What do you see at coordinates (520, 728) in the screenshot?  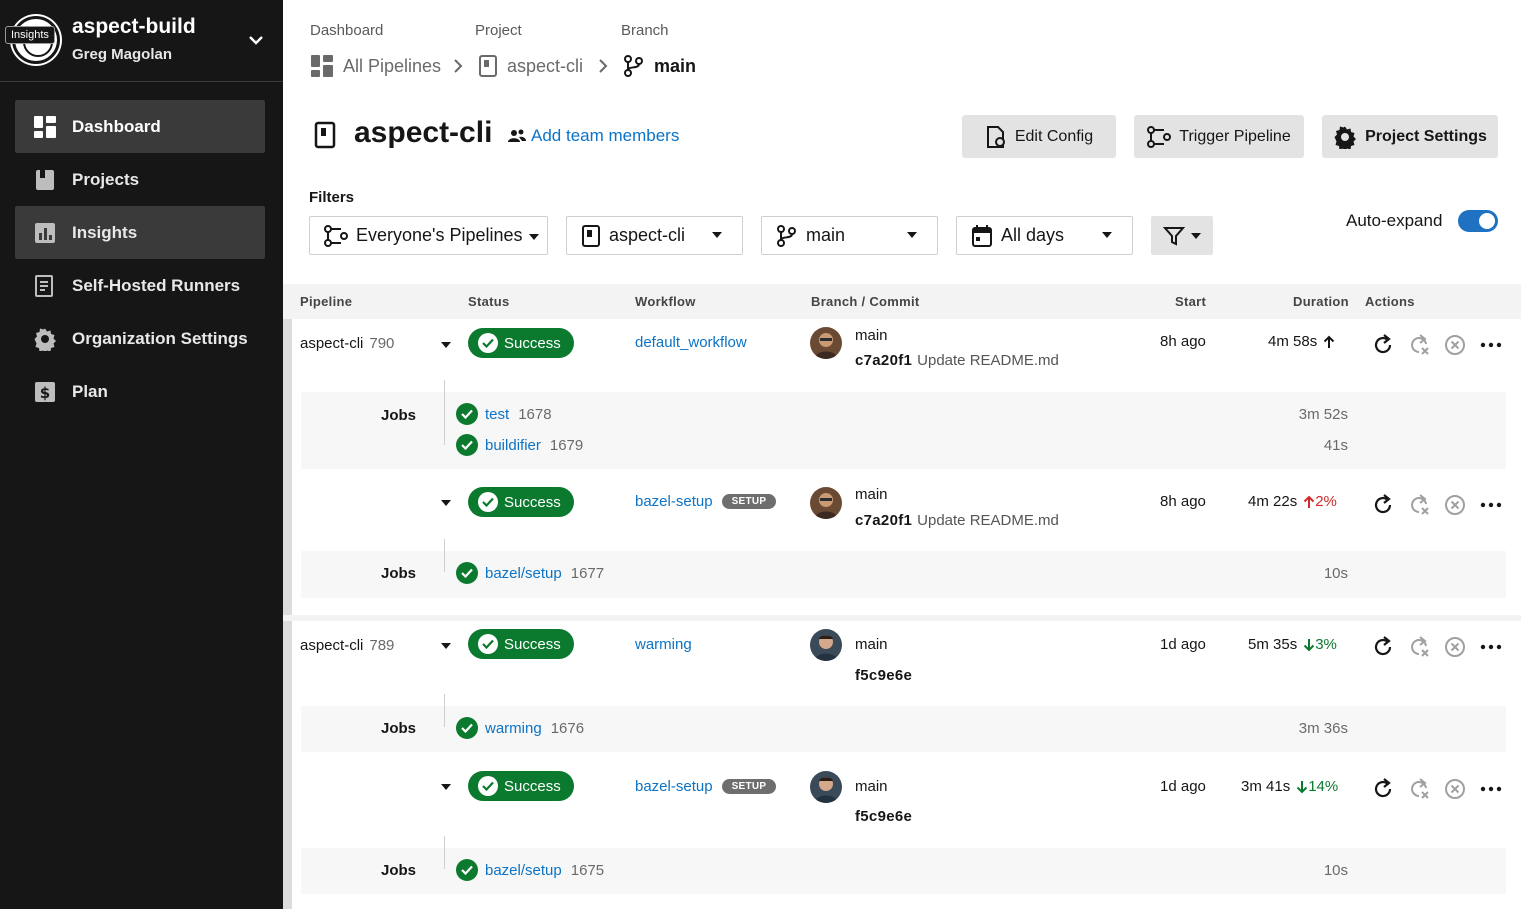 I see `job-item: warming 1676` at bounding box center [520, 728].